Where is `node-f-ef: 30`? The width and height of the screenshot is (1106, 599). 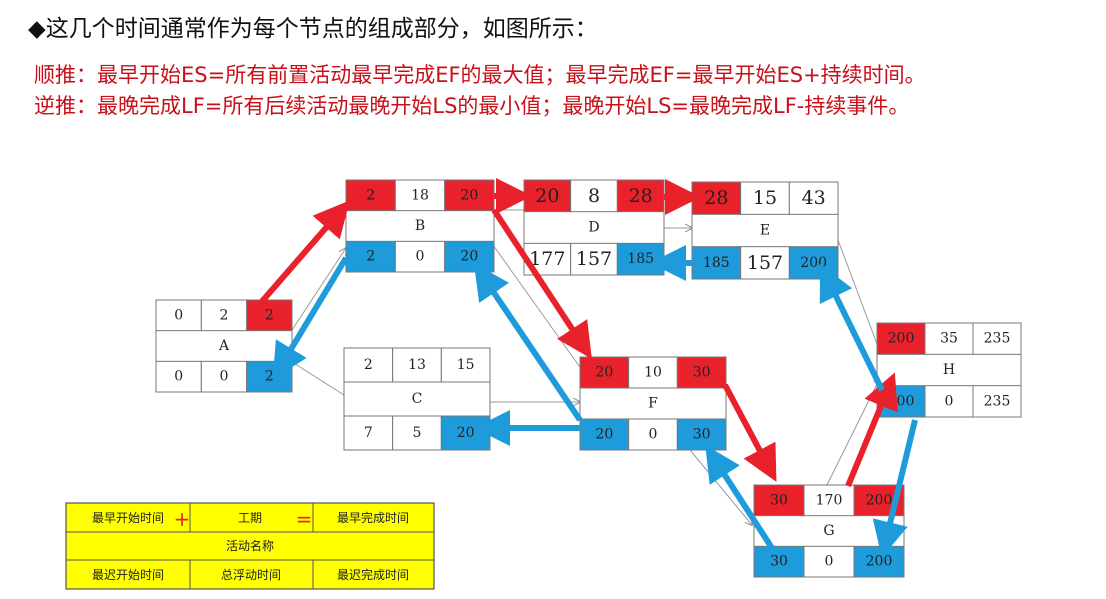 node-f-ef: 30 is located at coordinates (702, 373).